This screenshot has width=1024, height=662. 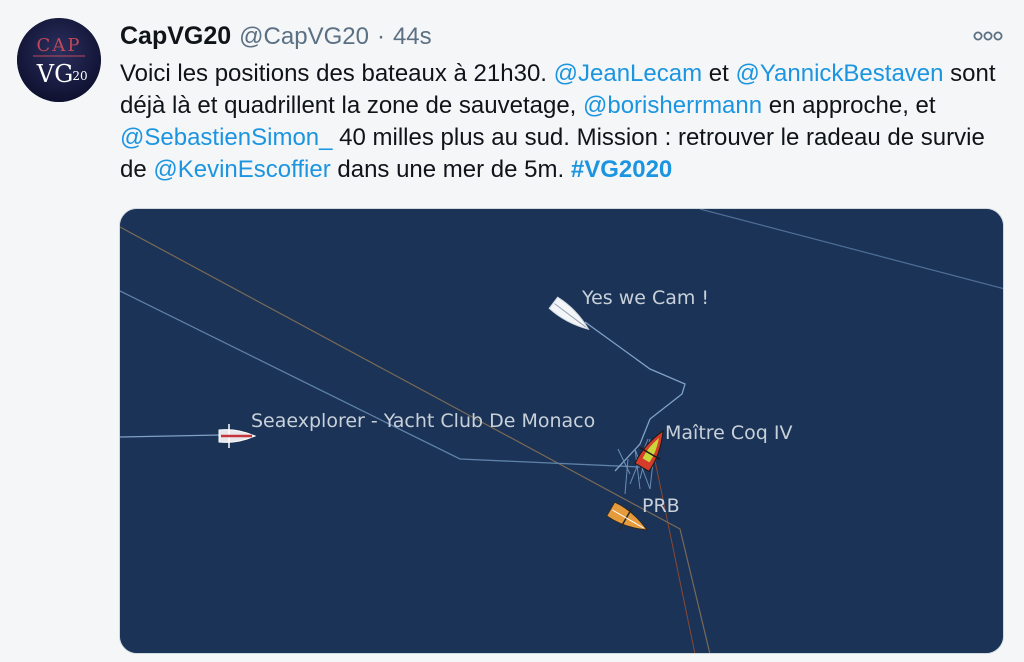 What do you see at coordinates (719, 73) in the screenshot?
I see `text-segment: et` at bounding box center [719, 73].